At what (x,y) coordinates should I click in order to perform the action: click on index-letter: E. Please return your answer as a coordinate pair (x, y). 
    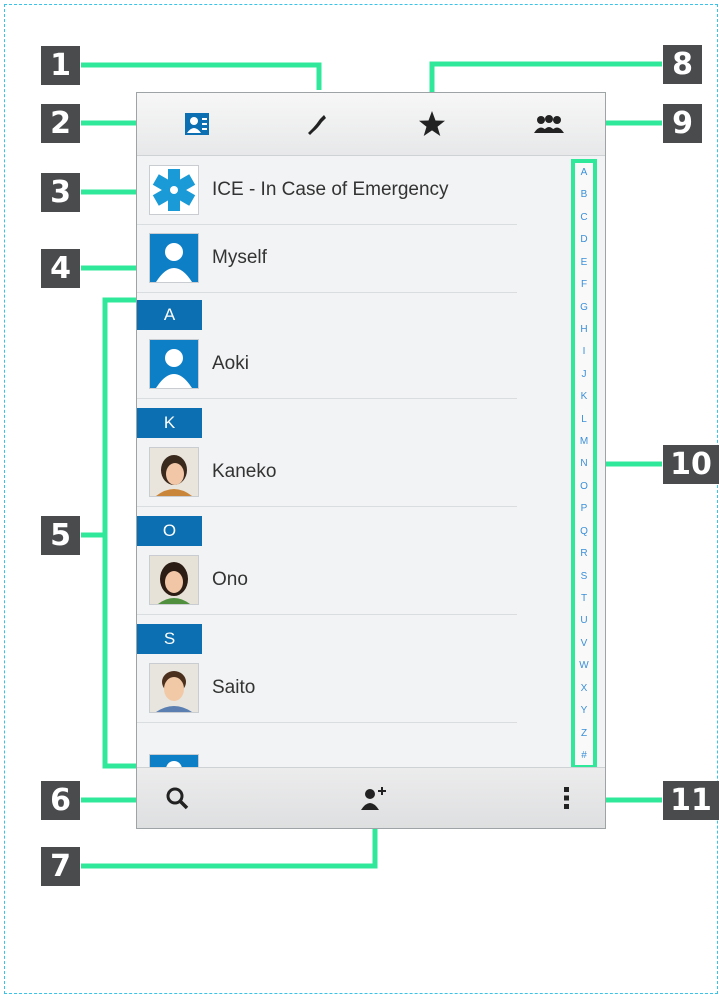
    Looking at the image, I should click on (584, 262).